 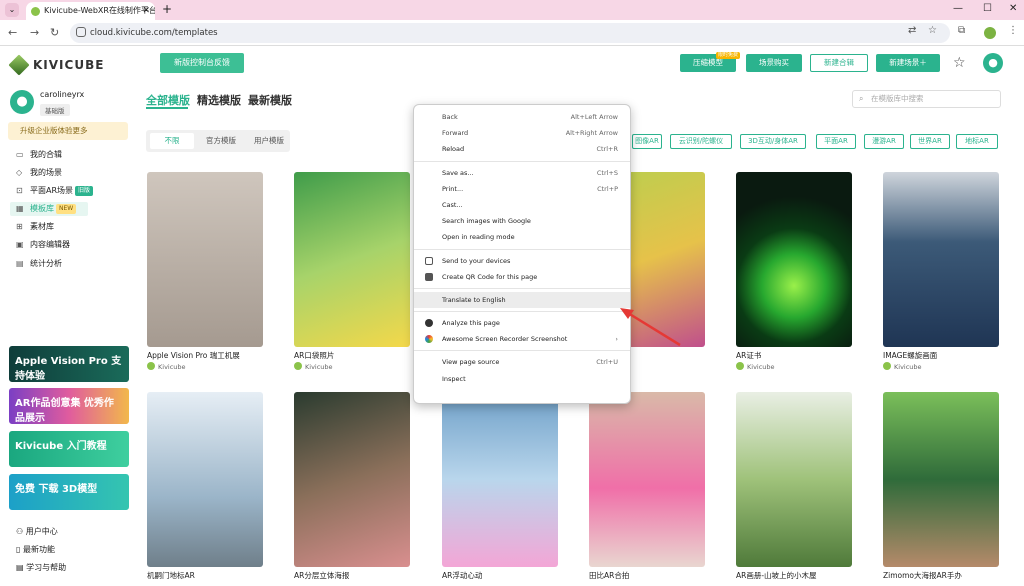 I want to click on menu-print: Print... Ctrl+P, so click(x=522, y=189).